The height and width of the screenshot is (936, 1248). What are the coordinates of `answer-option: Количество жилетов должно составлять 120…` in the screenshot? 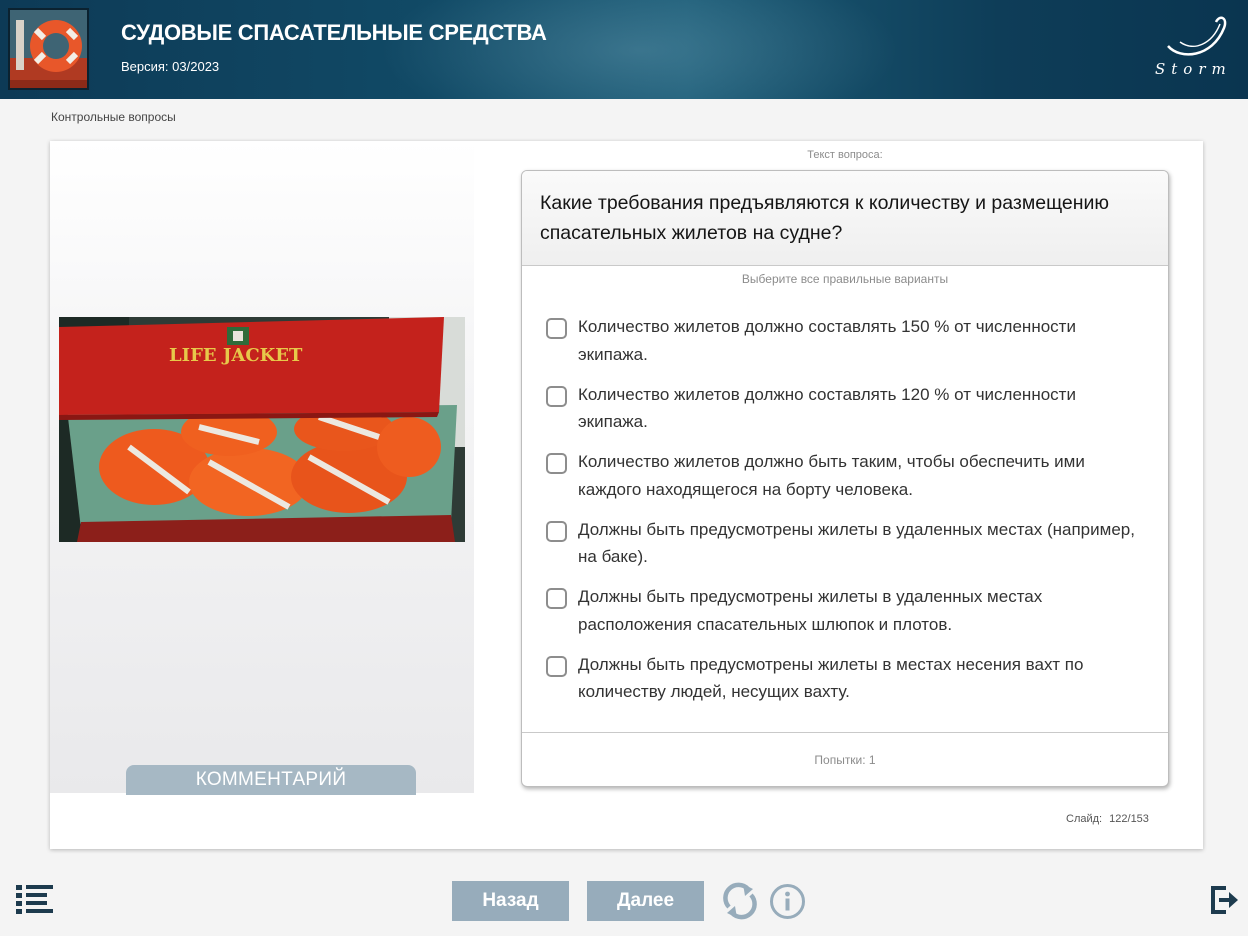 It's located at (846, 415).